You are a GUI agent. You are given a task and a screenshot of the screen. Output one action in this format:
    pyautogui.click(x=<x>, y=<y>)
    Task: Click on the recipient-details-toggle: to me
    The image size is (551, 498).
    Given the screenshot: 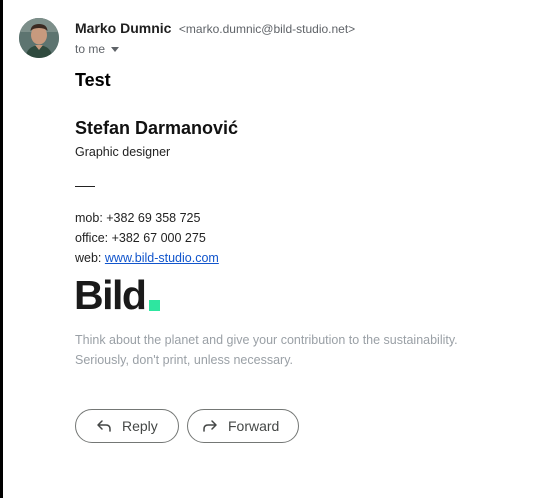 What is the action you would take?
    pyautogui.click(x=97, y=49)
    